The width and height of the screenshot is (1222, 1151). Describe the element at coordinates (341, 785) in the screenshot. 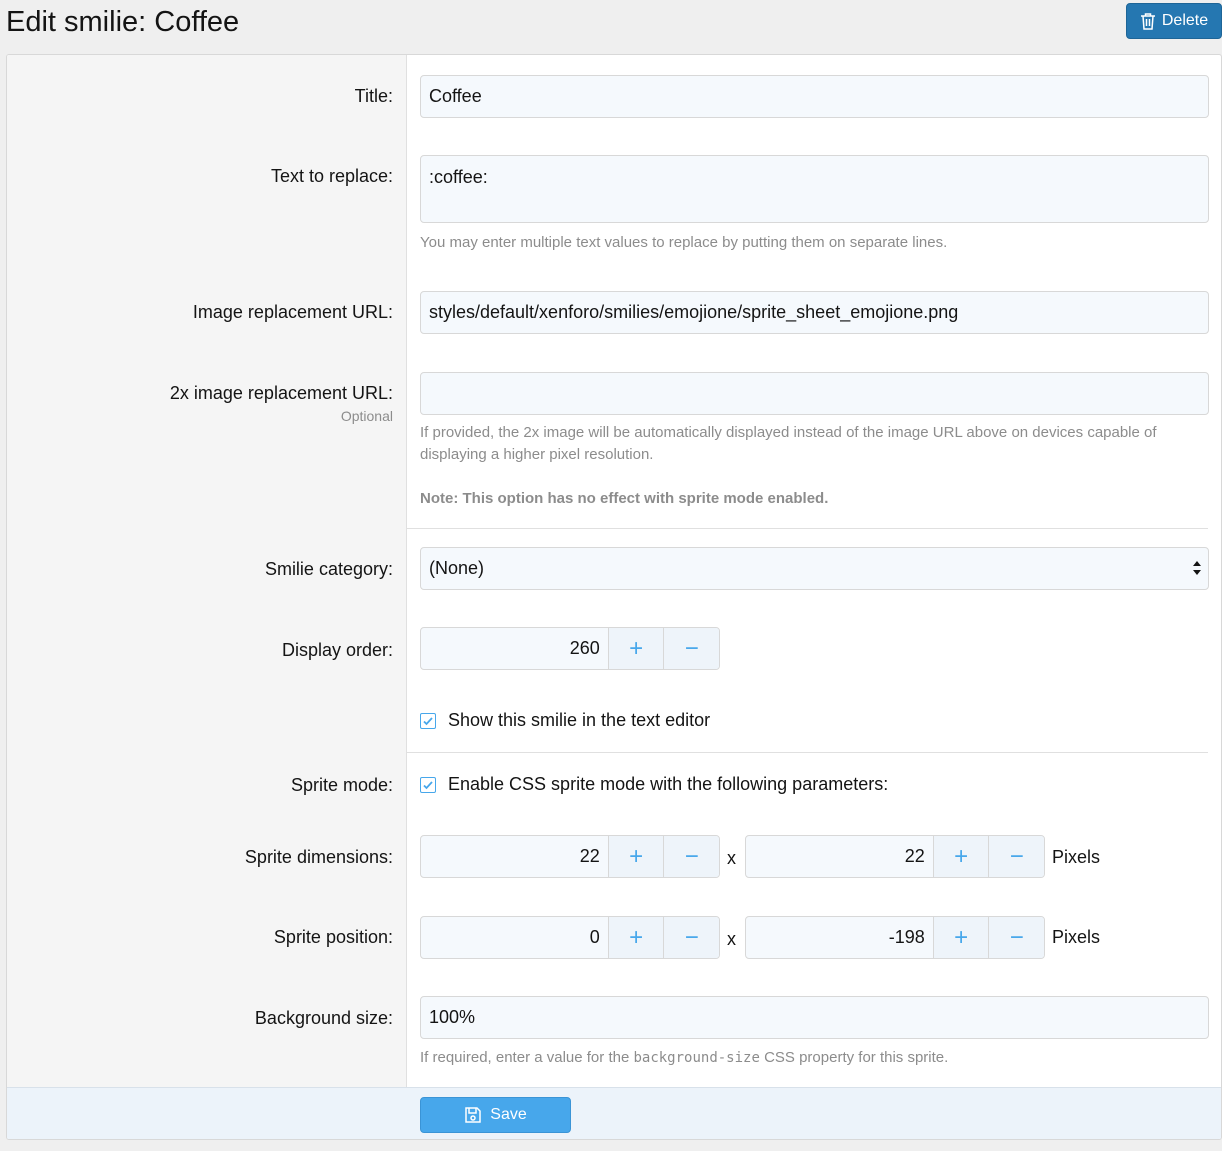

I see `sprite-mode-label: Sprite mode:` at that location.